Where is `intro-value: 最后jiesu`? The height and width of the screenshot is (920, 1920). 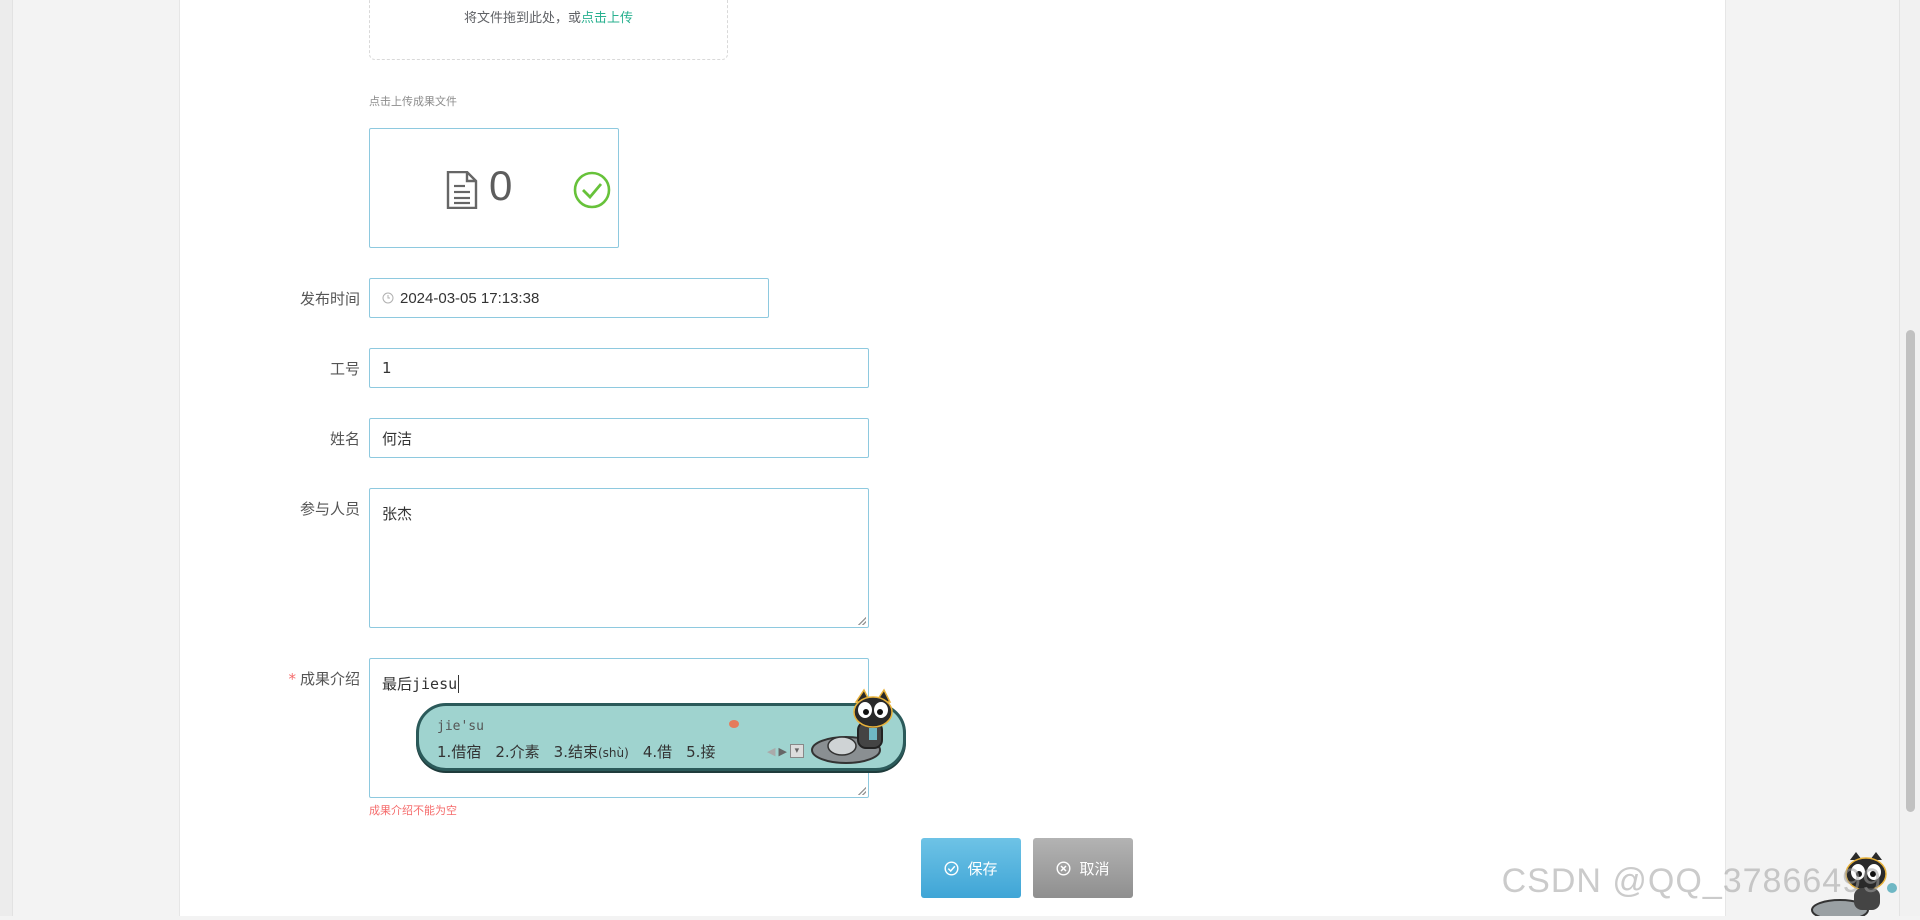
intro-value: 最后jiesu is located at coordinates (420, 684).